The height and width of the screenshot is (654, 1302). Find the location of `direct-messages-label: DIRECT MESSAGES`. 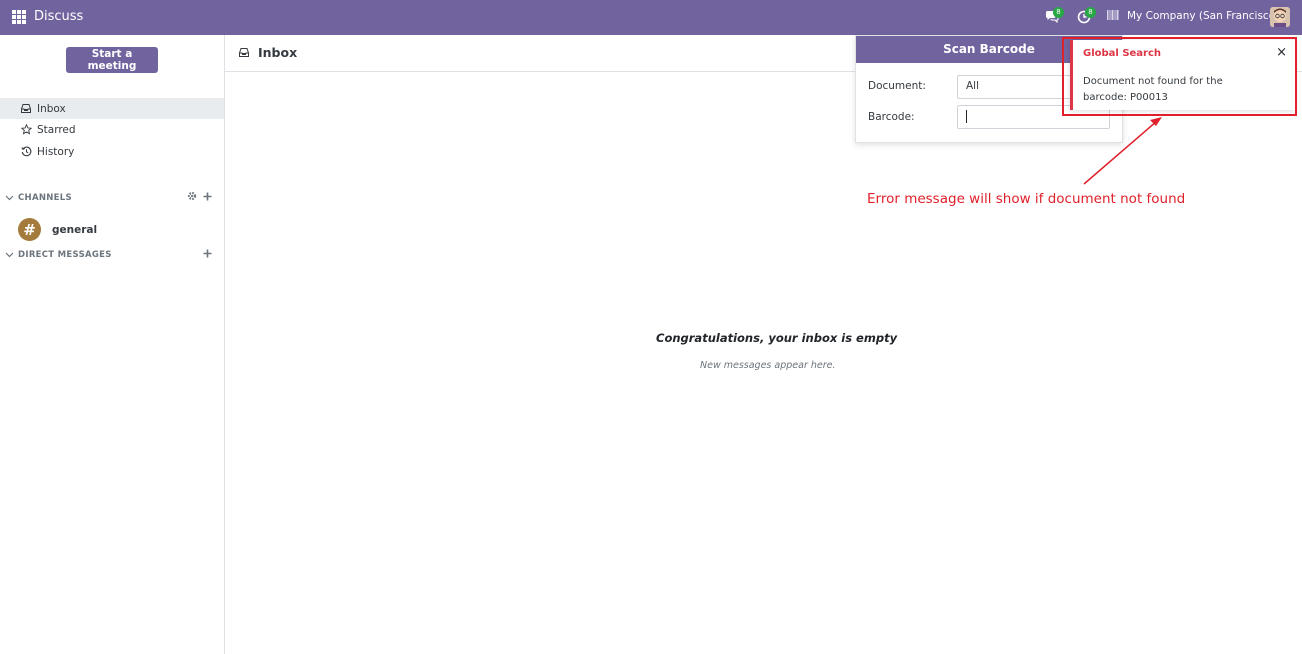

direct-messages-label: DIRECT MESSAGES is located at coordinates (65, 255).